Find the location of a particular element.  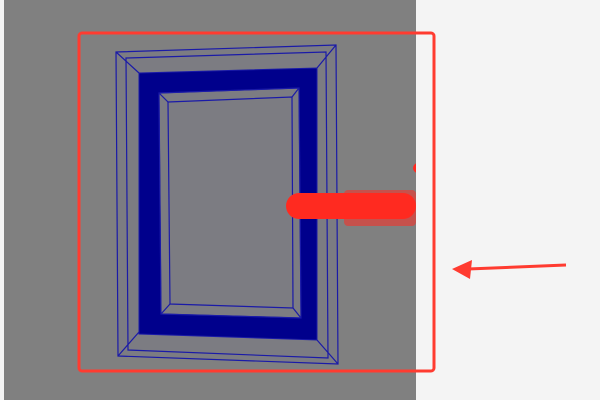

inner-panel-face is located at coordinates (230, 202).